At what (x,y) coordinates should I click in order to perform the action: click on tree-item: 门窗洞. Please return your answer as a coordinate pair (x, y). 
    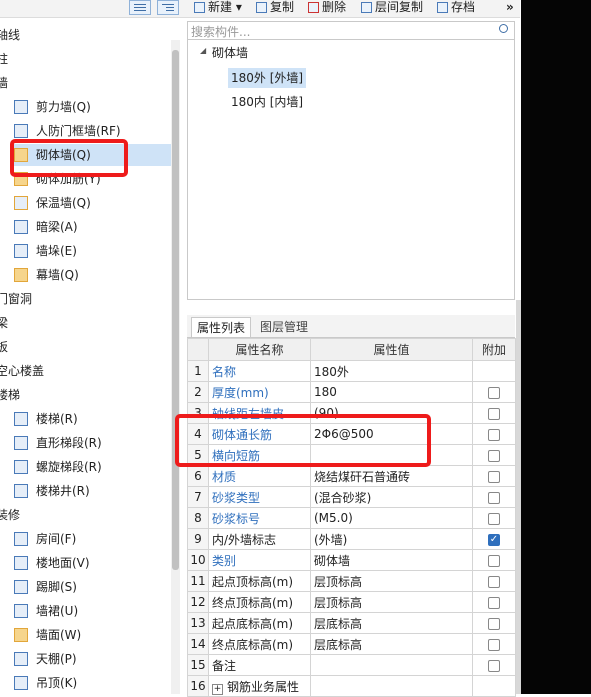
    Looking at the image, I should click on (85, 299).